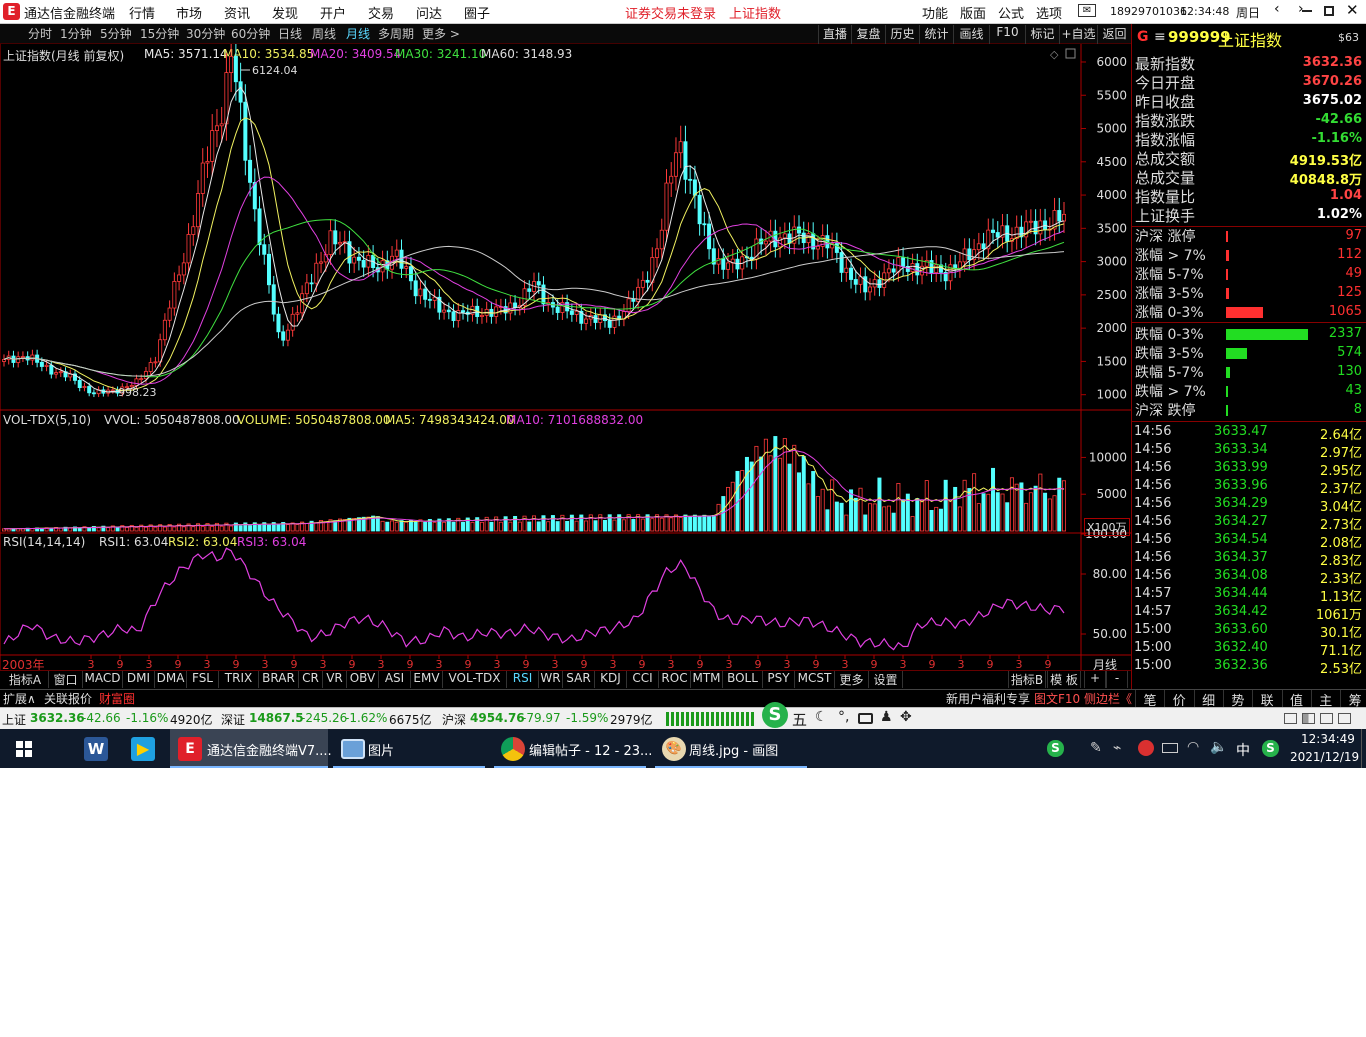  What do you see at coordinates (381, 749) in the screenshot?
I see `taskbar-label-photos: 图片` at bounding box center [381, 749].